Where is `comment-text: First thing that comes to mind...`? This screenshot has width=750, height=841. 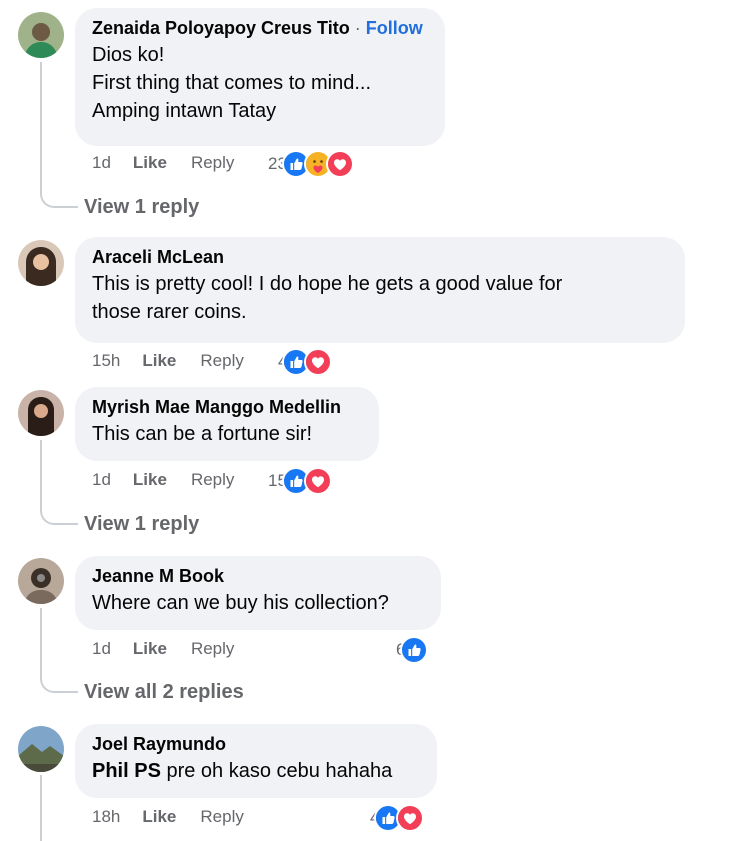 comment-text: First thing that comes to mind... is located at coordinates (231, 83).